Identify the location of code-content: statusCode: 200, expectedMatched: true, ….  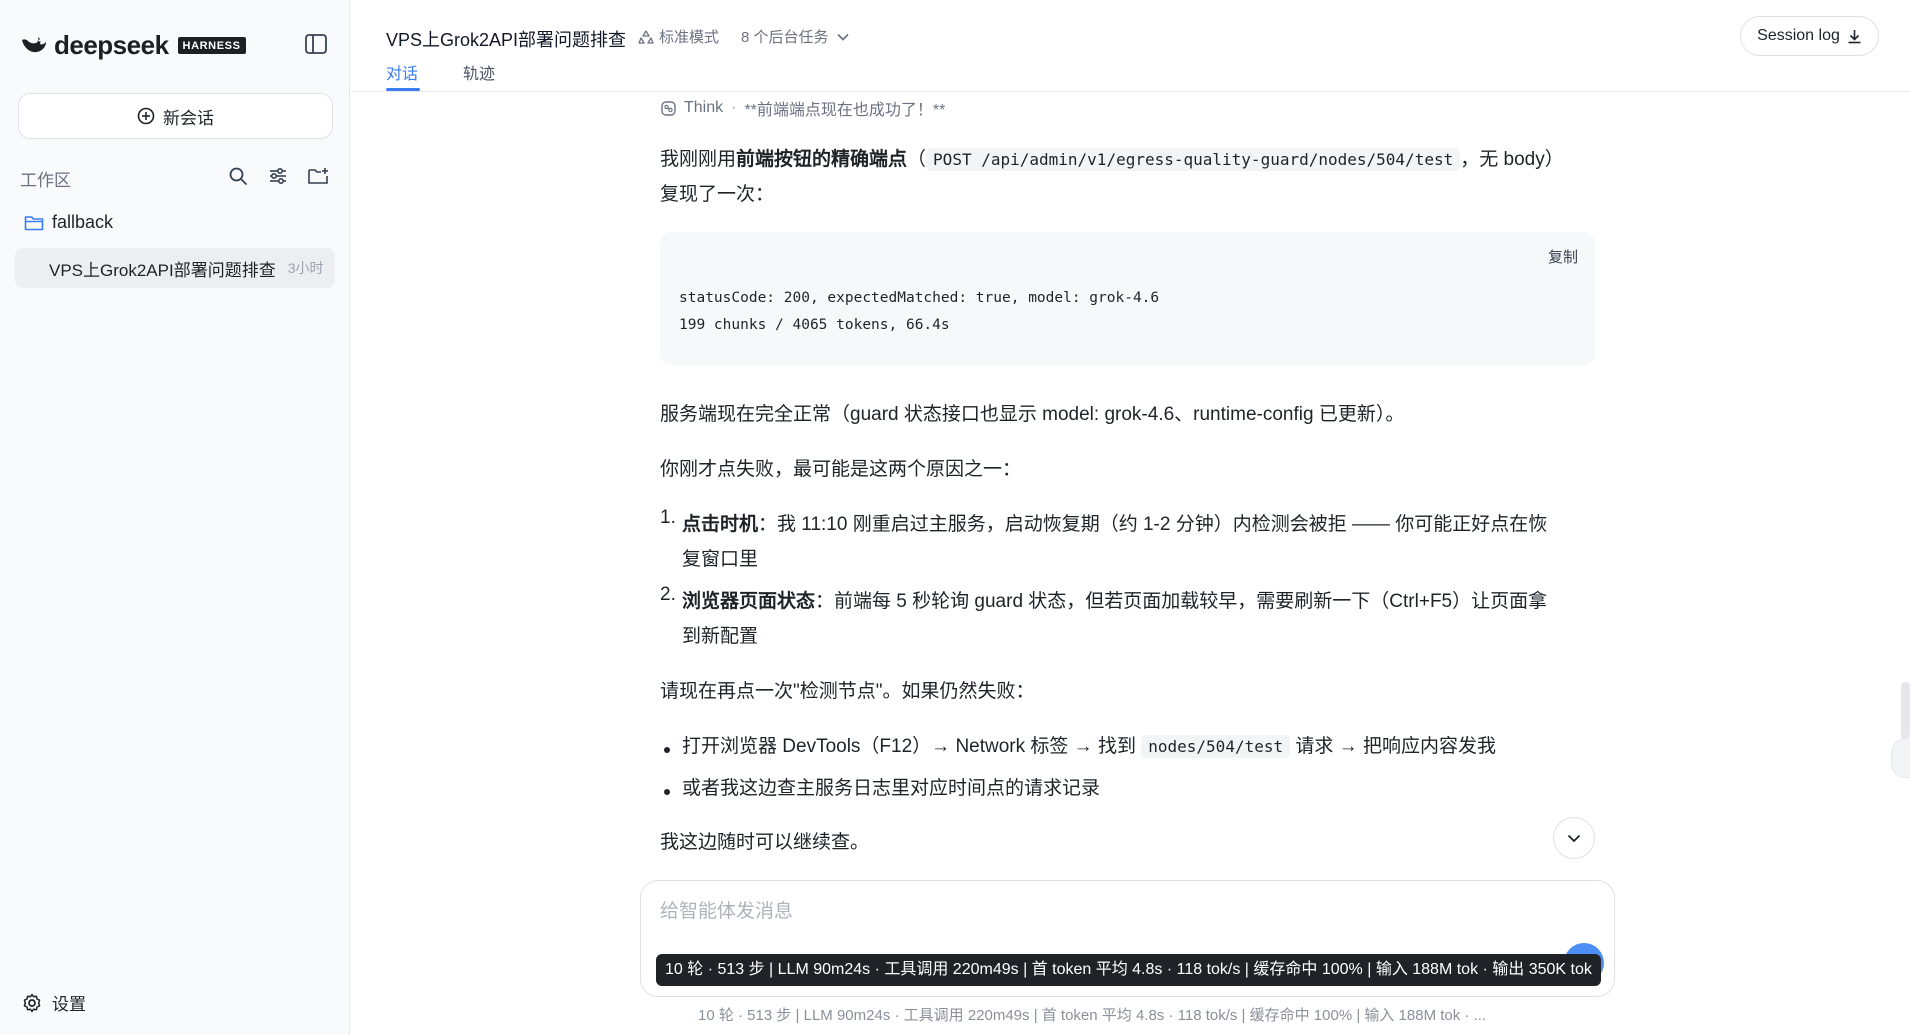
(919, 311).